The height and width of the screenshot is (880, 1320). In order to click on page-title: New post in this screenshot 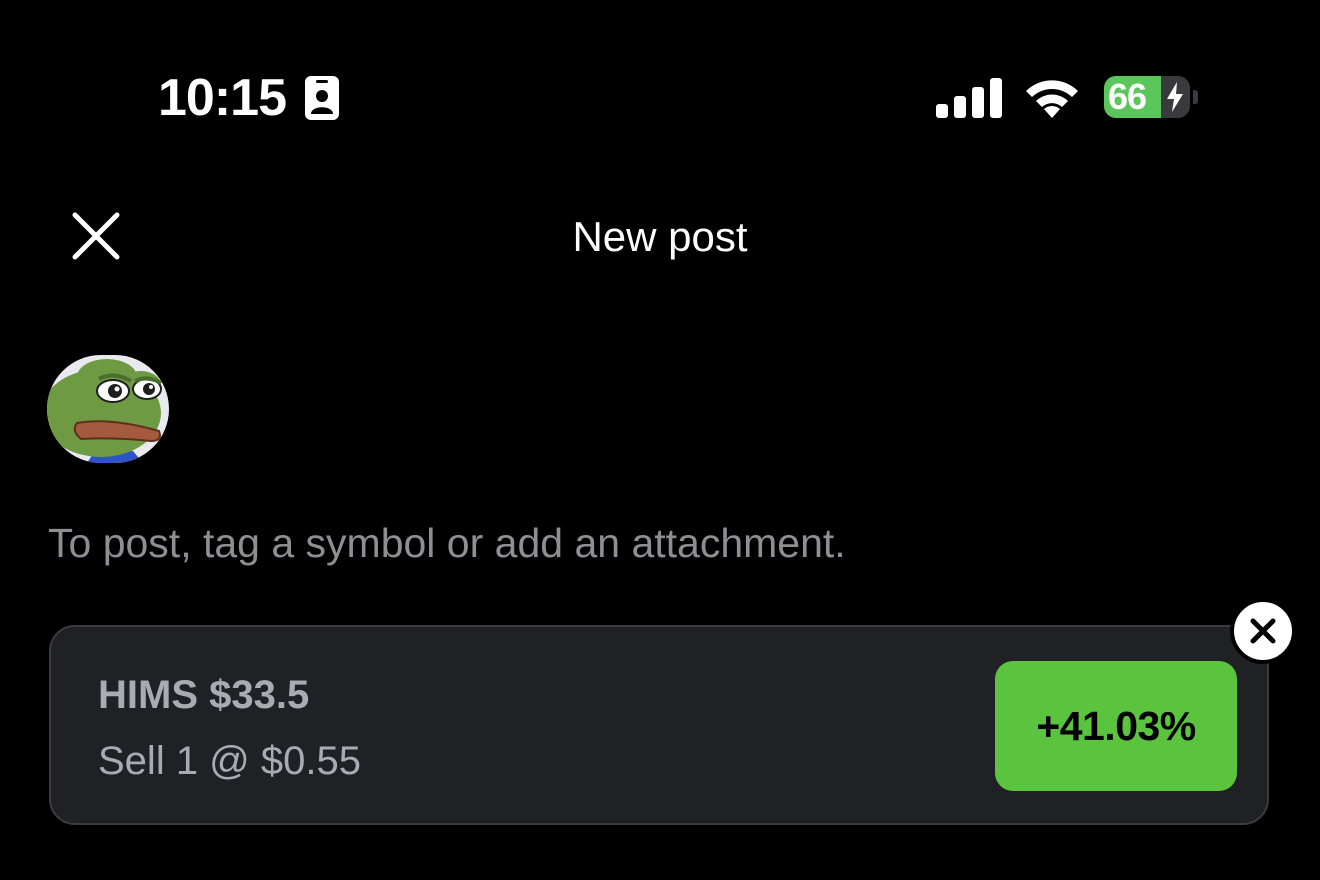, I will do `click(660, 236)`.